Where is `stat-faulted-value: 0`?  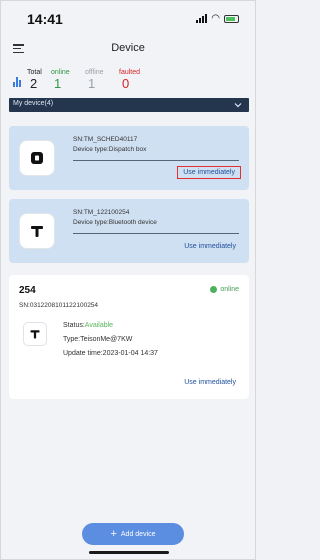
stat-faulted-value: 0 is located at coordinates (126, 83).